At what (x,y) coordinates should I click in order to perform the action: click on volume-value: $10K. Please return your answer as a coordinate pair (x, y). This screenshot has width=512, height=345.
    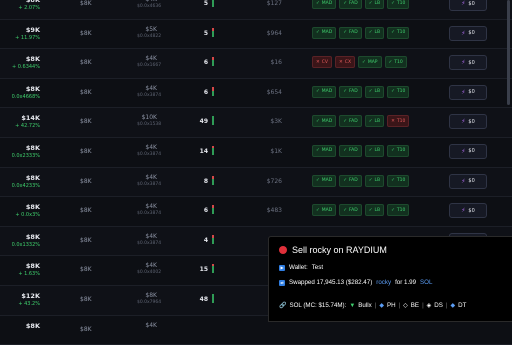
    Looking at the image, I should click on (149, 118).